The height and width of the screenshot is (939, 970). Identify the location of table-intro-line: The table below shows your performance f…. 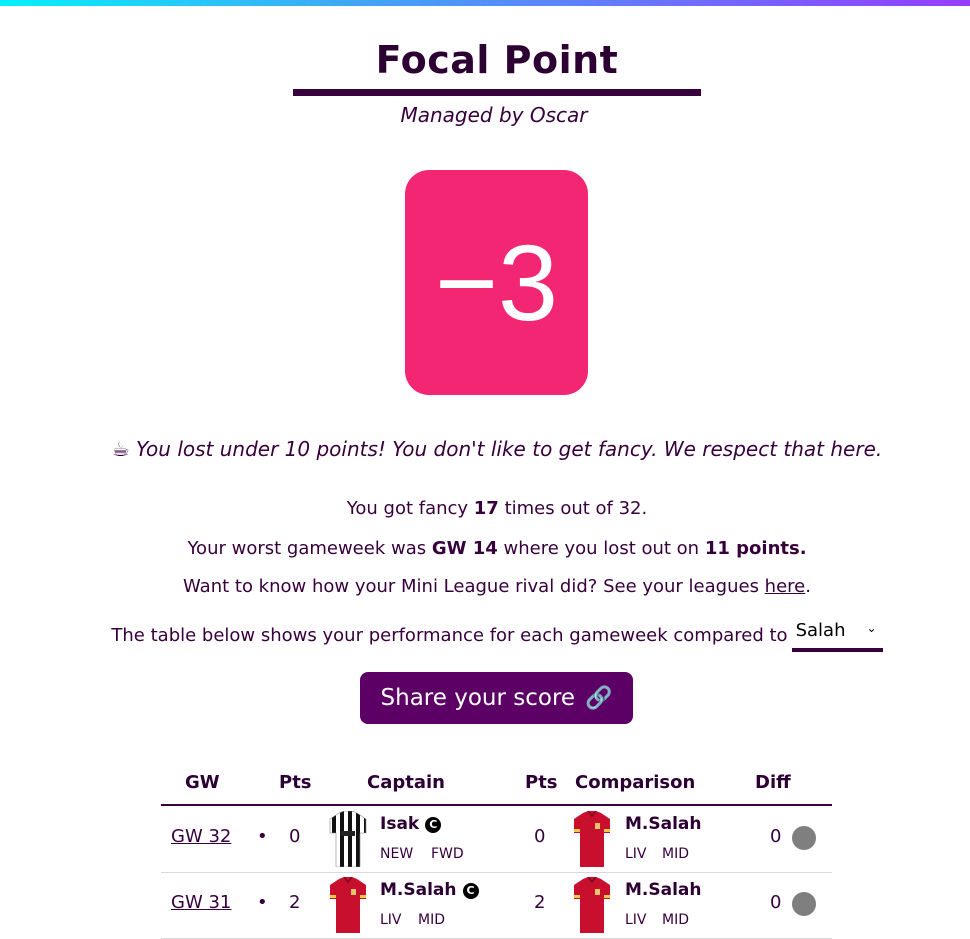
(485, 636).